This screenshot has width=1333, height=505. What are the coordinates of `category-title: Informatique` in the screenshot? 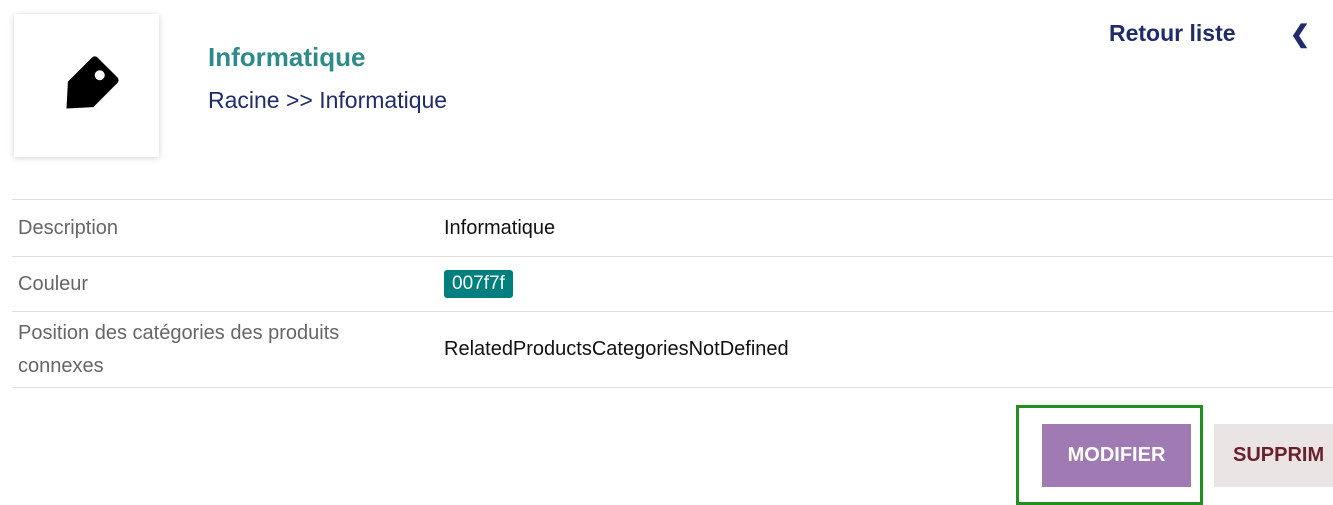 It's located at (287, 57).